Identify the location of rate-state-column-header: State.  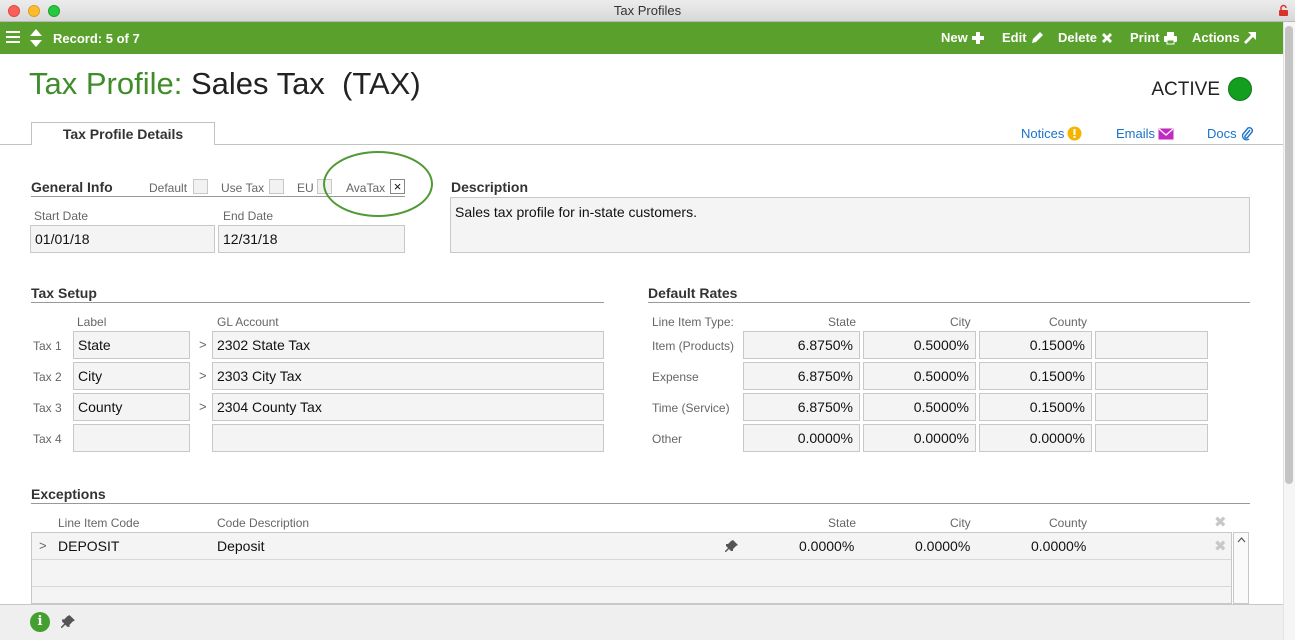
(842, 322).